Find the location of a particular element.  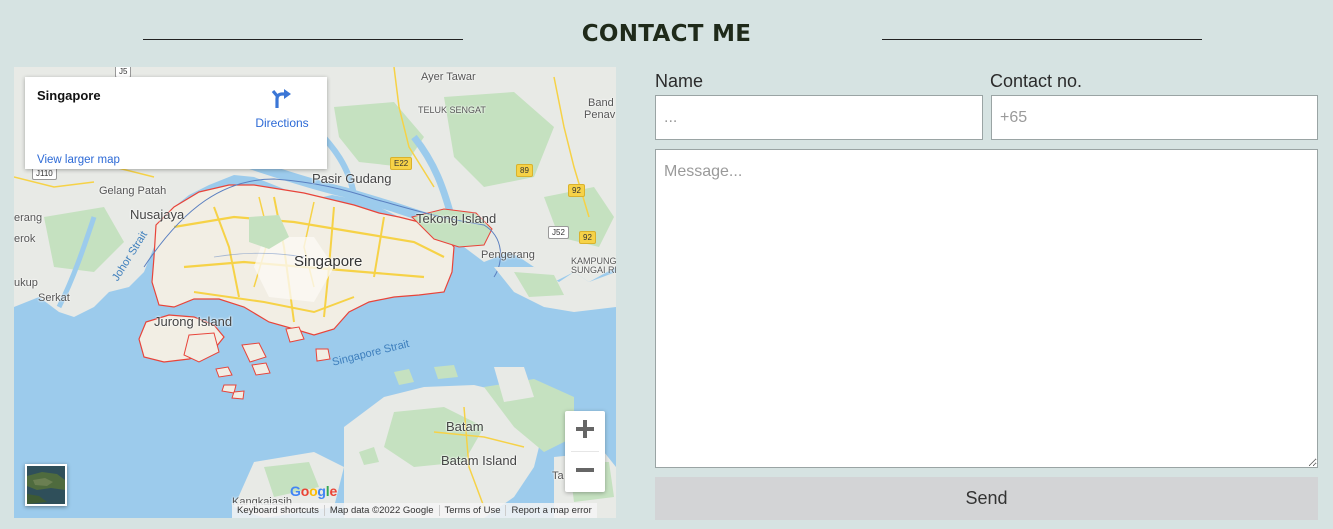

route-shield-92a: 92 is located at coordinates (576, 190).